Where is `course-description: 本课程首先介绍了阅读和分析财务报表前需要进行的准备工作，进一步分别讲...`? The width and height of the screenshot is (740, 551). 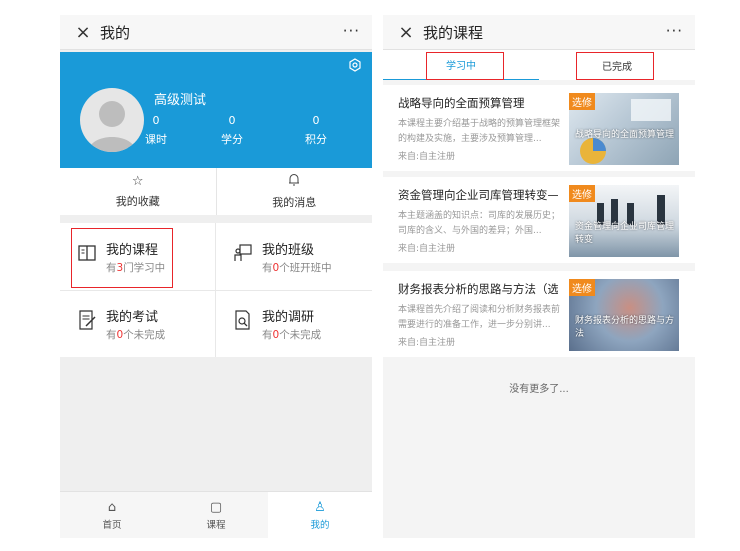 course-description: 本课程首先介绍了阅读和分析财务报表前需要进行的准备工作，进一步分别讲... is located at coordinates (479, 317).